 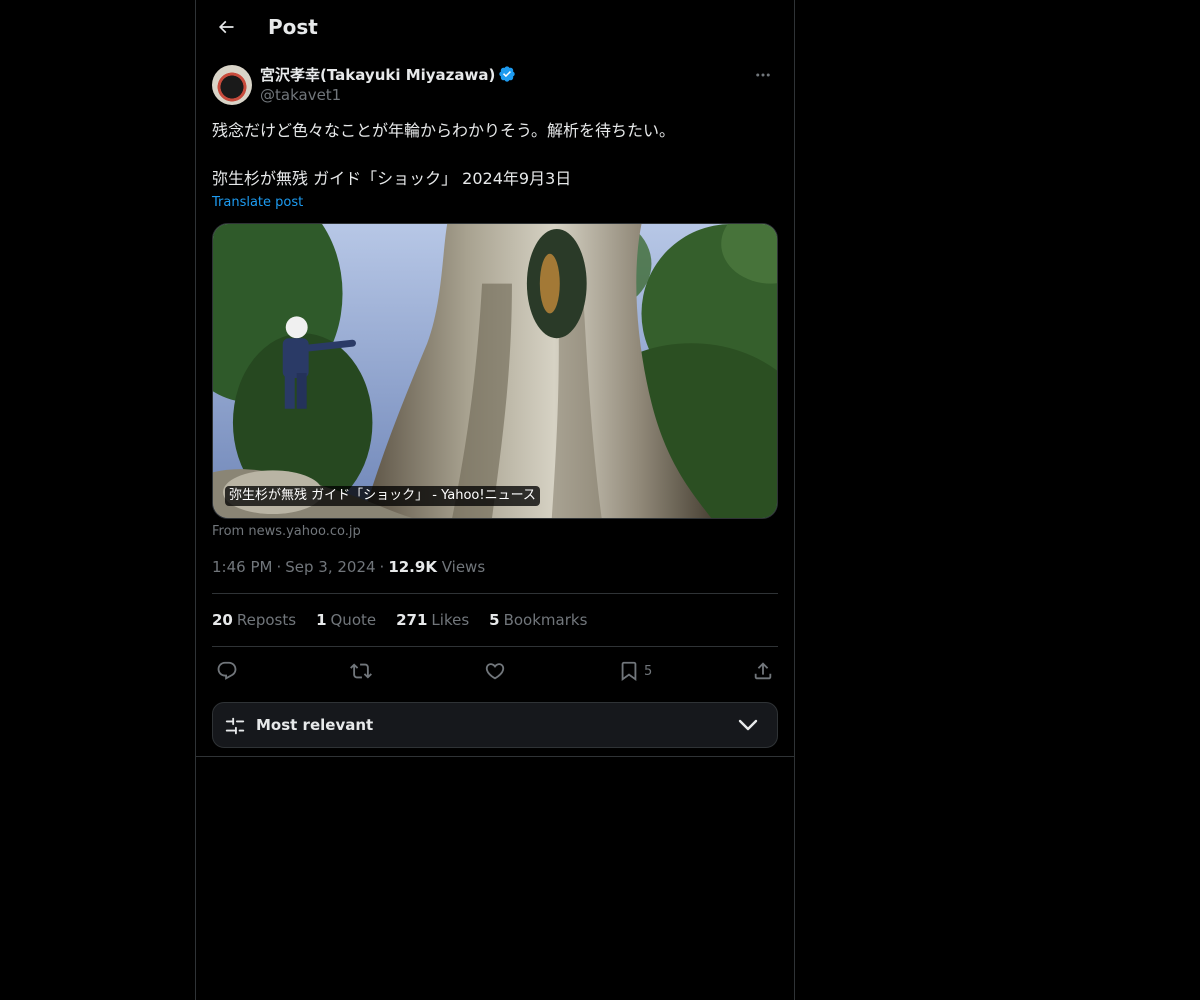 I want to click on card-image, so click(x=495, y=371).